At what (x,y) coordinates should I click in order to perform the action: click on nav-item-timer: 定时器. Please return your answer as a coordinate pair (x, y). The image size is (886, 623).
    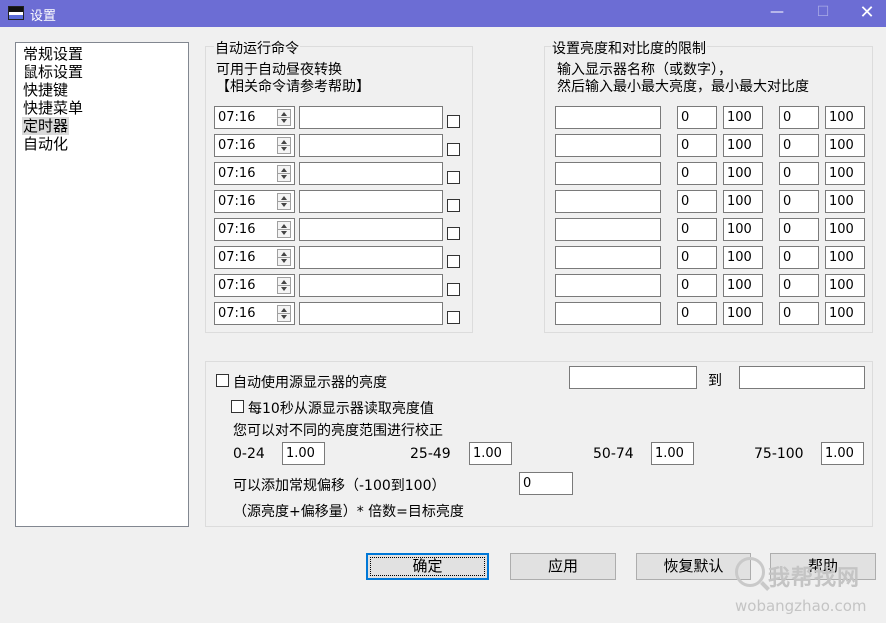
    Looking at the image, I should click on (46, 126).